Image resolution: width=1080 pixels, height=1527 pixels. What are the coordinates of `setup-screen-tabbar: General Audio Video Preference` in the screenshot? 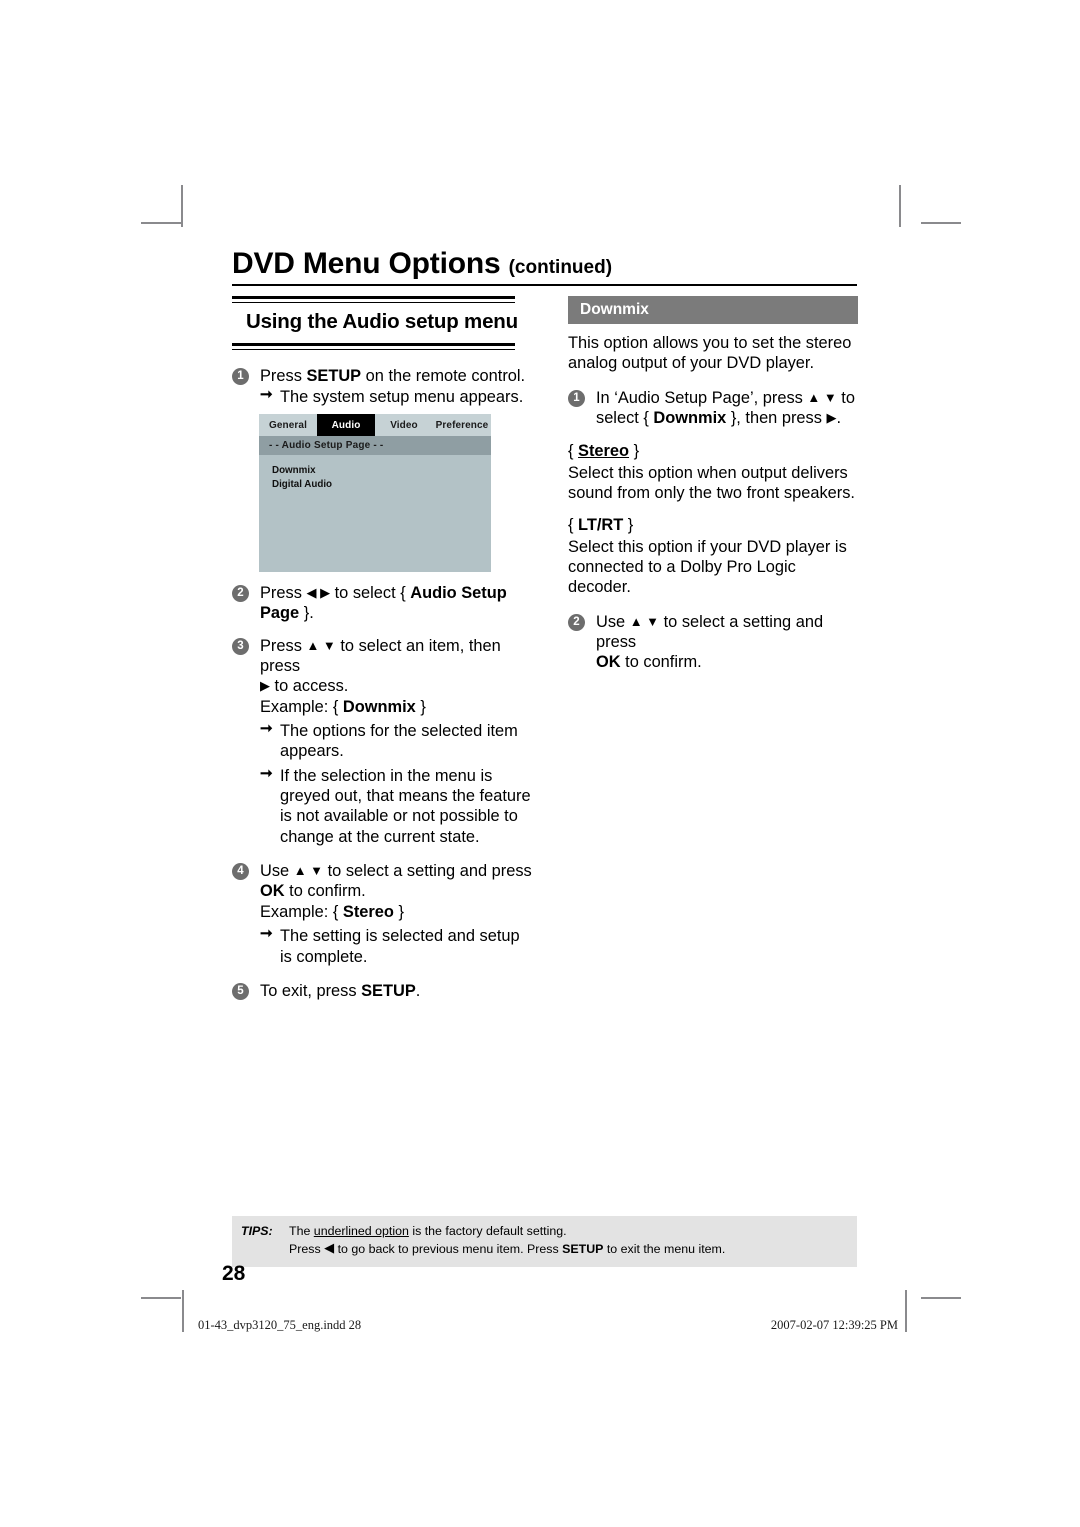 It's located at (375, 425).